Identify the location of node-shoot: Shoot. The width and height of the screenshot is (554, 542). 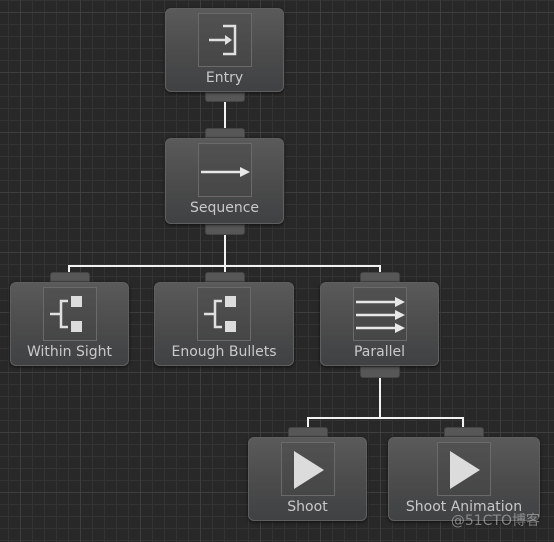
(307, 479).